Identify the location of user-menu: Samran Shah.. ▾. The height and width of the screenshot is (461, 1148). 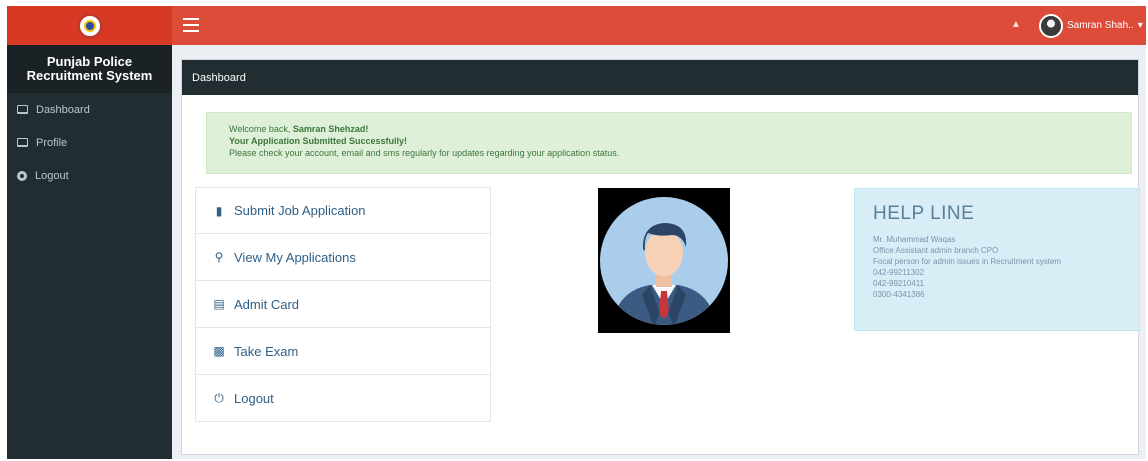
(1091, 25).